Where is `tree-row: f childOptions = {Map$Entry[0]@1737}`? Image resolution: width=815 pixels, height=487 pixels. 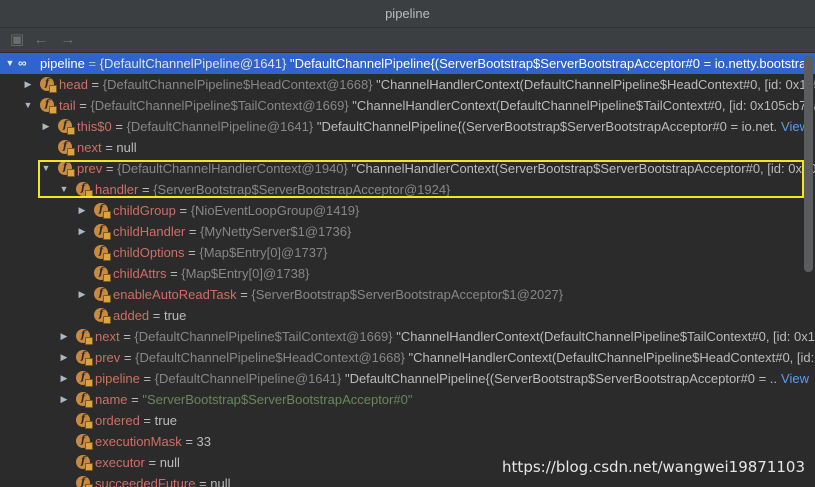 tree-row: f childOptions = {Map$Entry[0]@1737} is located at coordinates (407, 252).